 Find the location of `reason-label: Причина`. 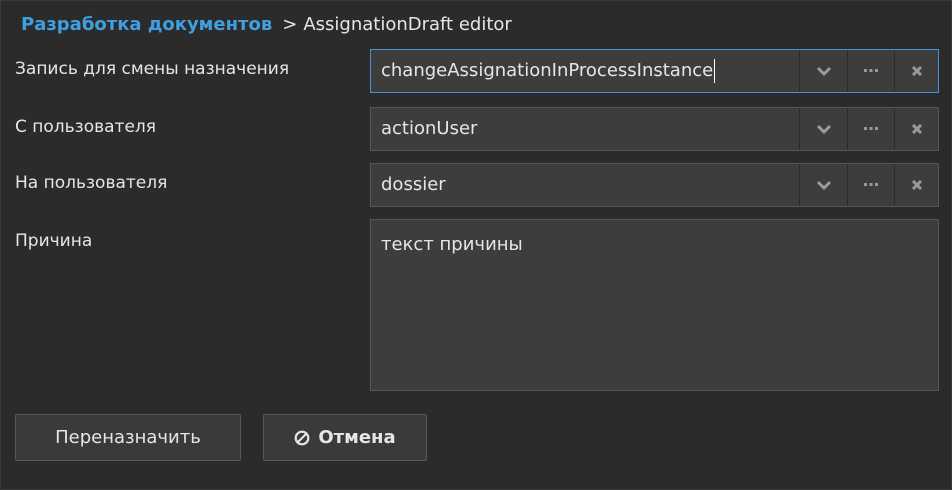

reason-label: Причина is located at coordinates (54, 241).